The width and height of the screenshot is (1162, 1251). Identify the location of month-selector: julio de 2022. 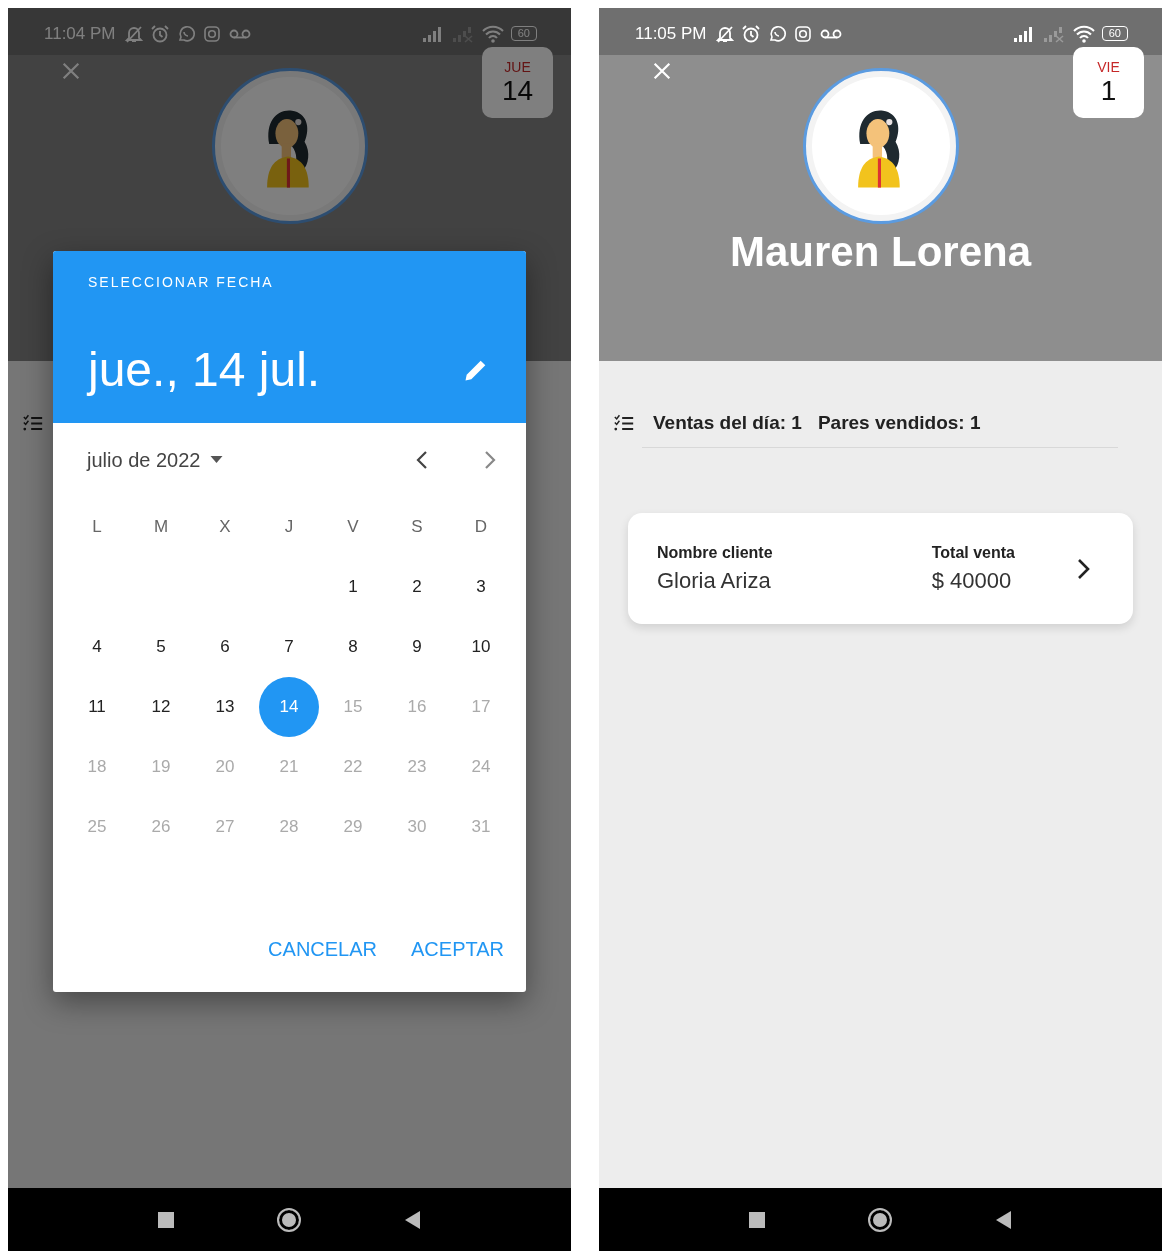
(144, 460).